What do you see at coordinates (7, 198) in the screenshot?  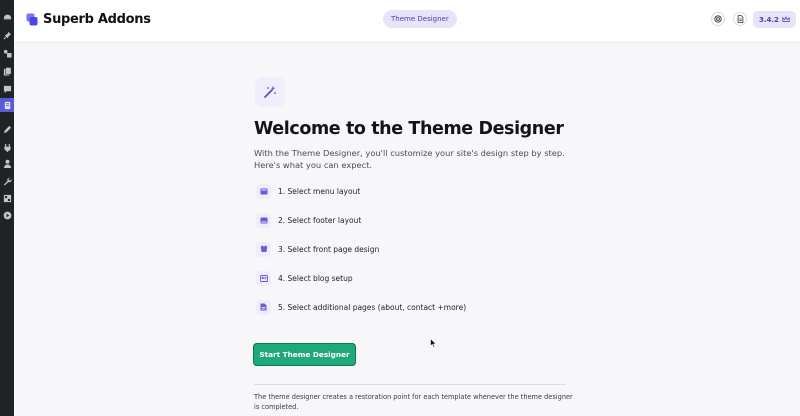 I see `settings-icon` at bounding box center [7, 198].